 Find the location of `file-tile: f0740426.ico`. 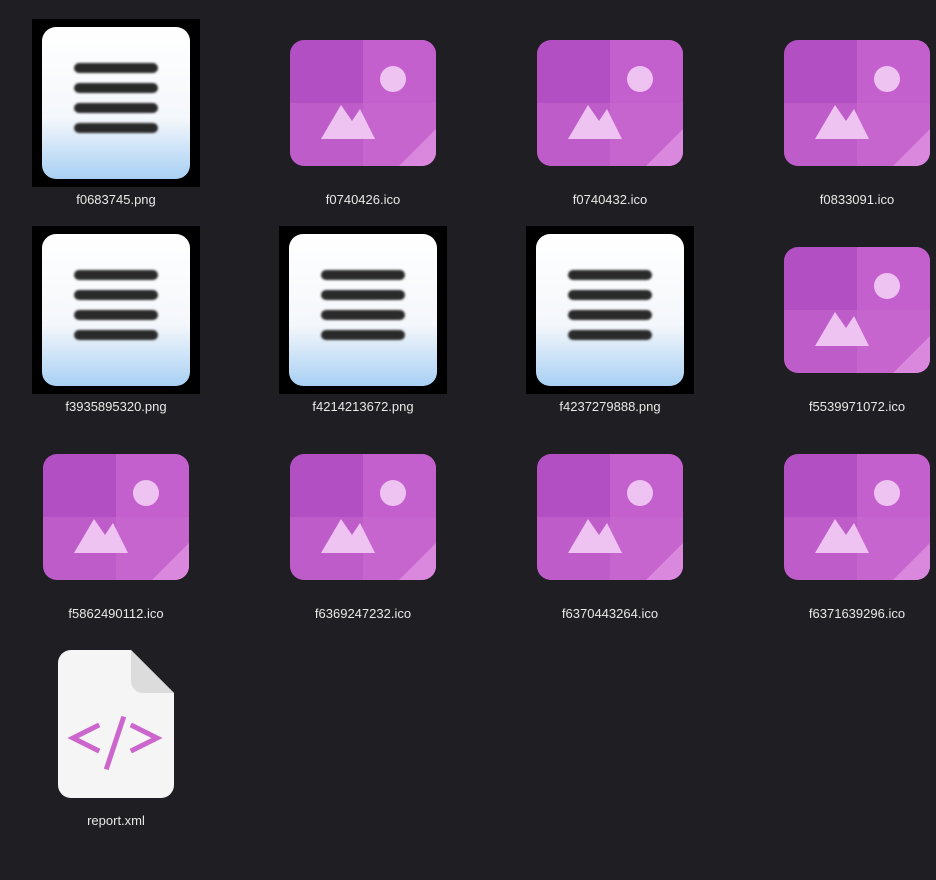

file-tile: f0740426.ico is located at coordinates (363, 118).